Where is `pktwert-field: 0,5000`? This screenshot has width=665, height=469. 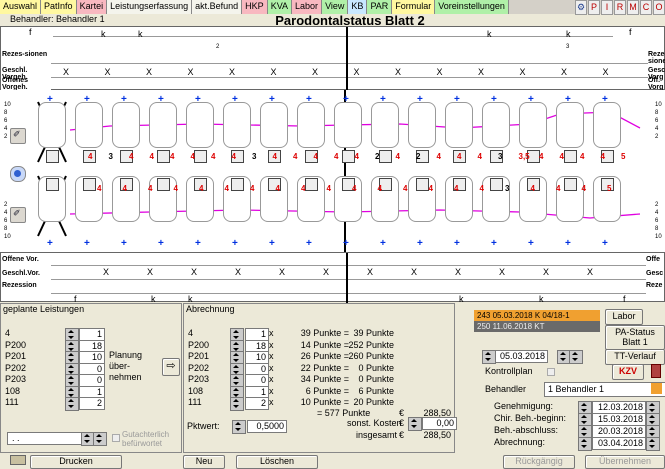 pktwert-field: 0,5000 is located at coordinates (267, 426).